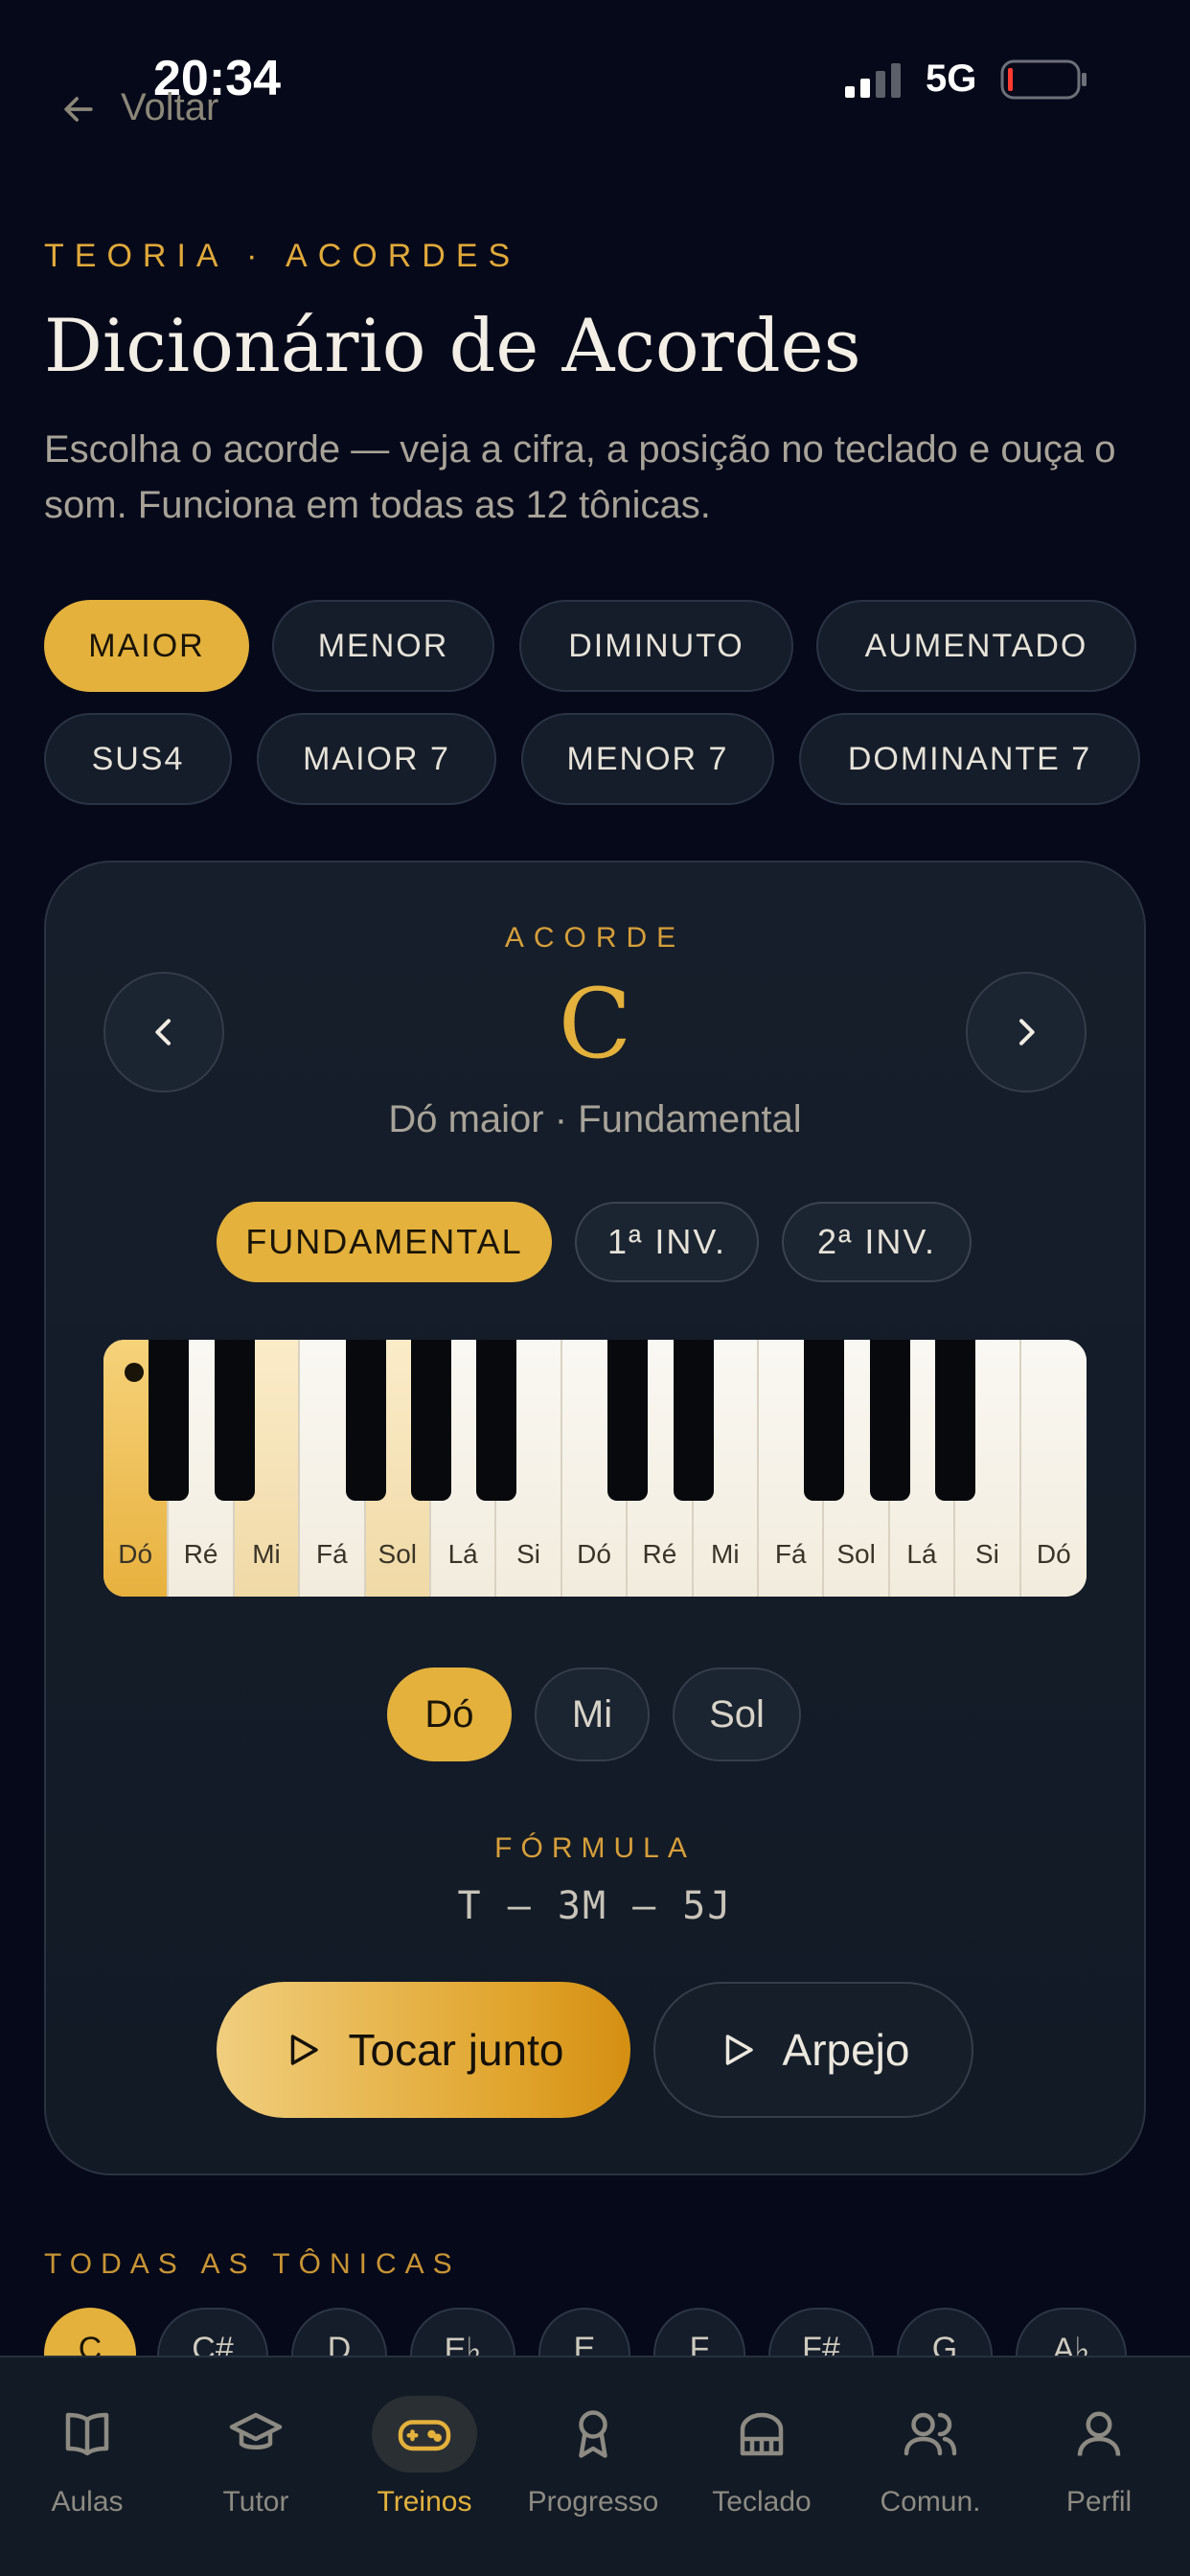 The height and width of the screenshot is (2576, 1190). I want to click on tab-label: Progresso, so click(593, 2502).